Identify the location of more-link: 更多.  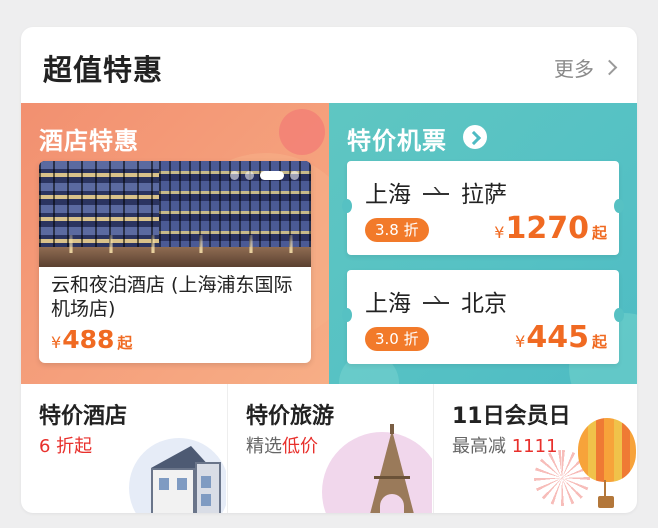
(586, 67).